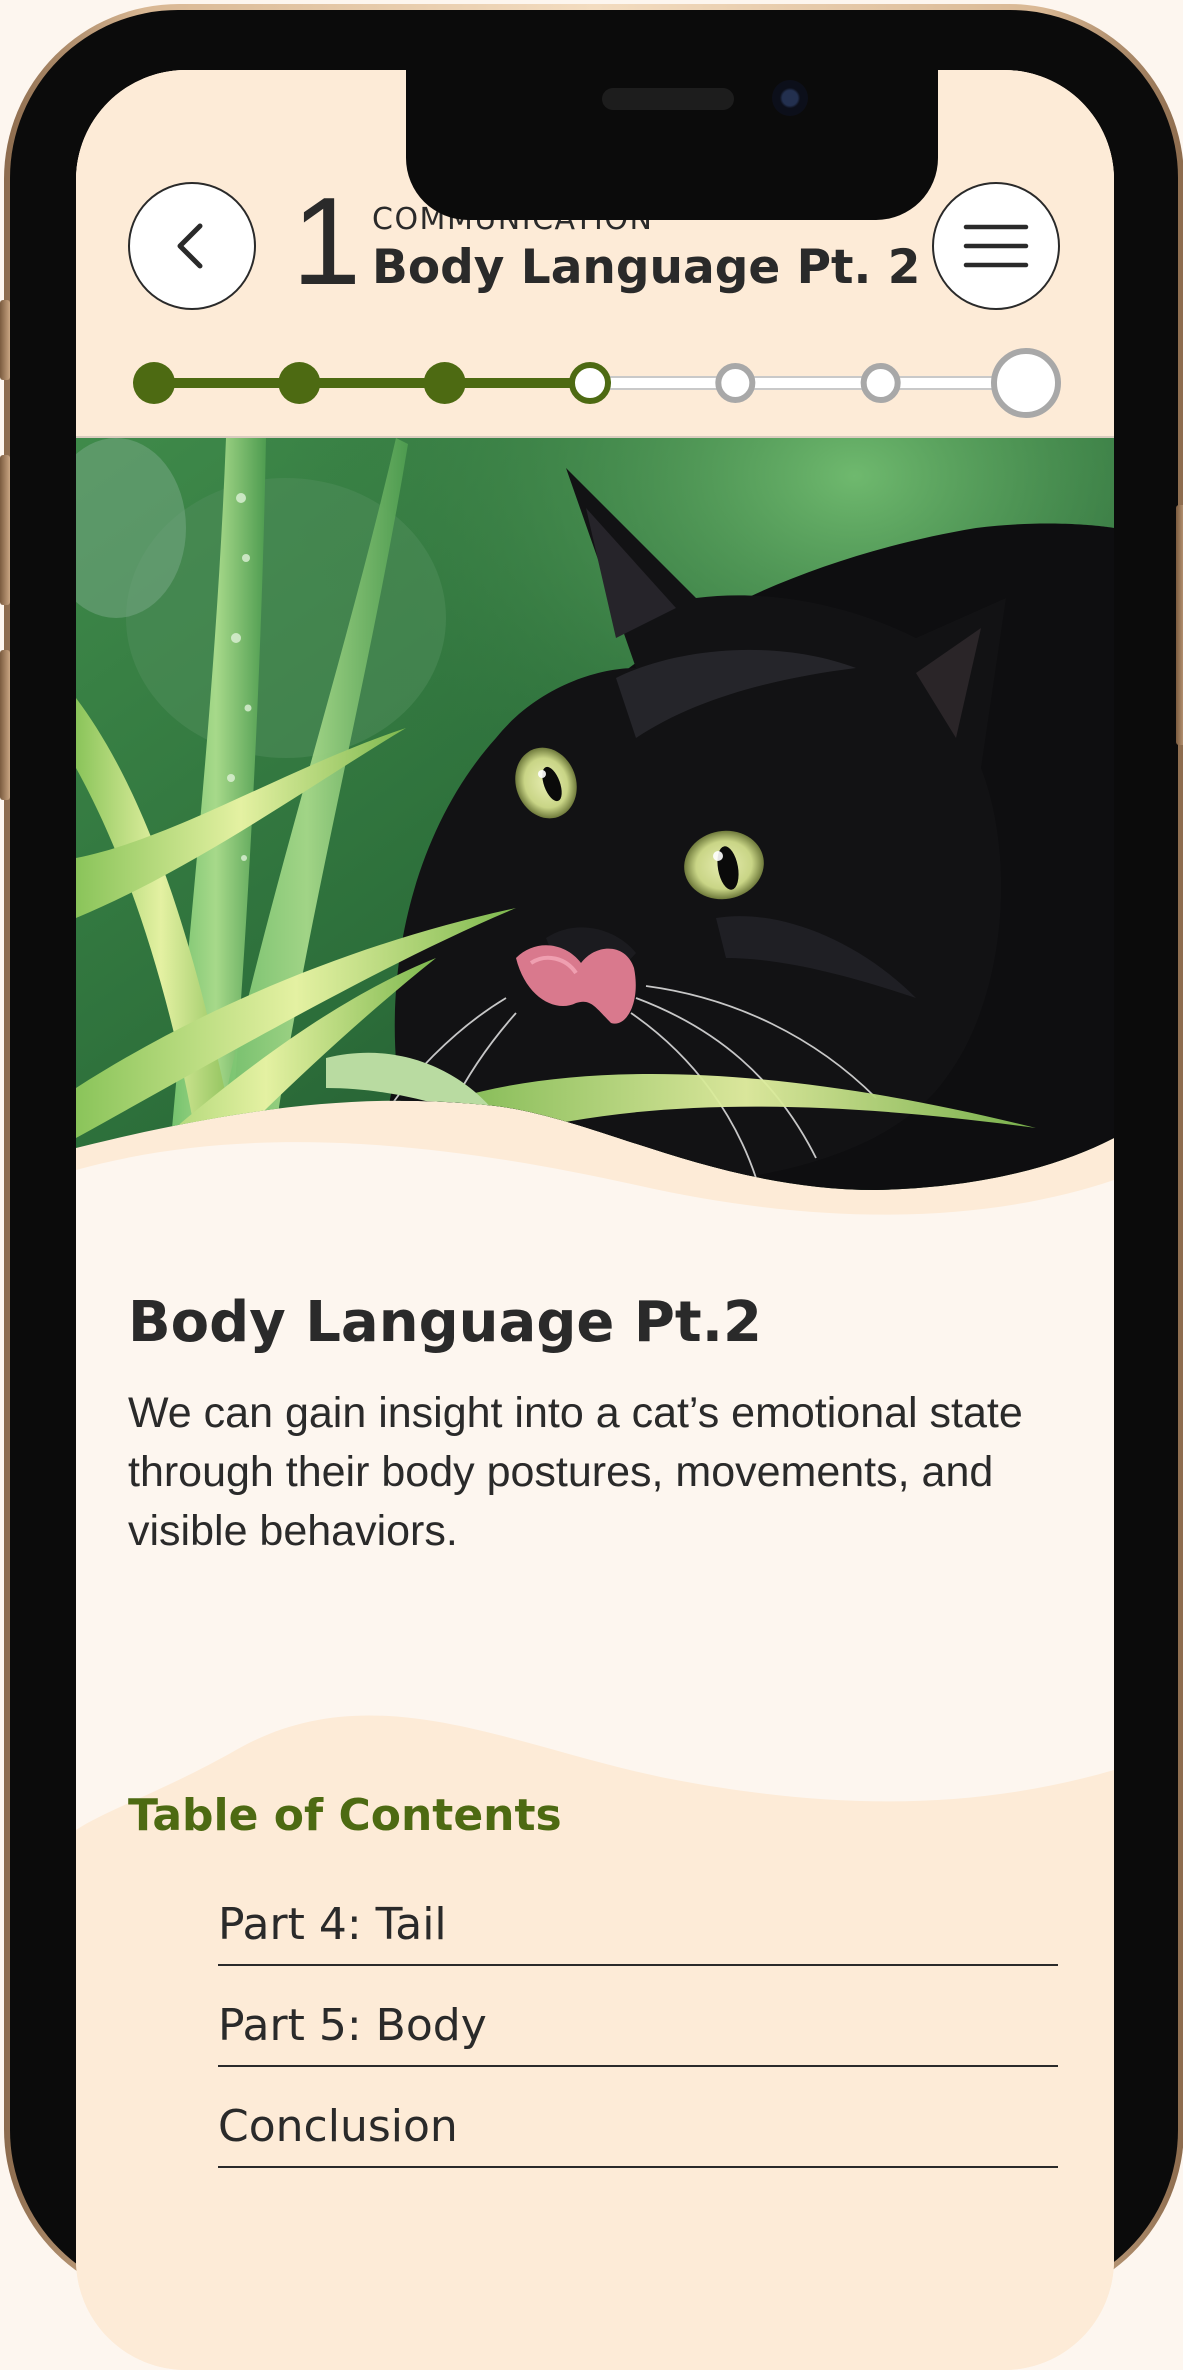 The image size is (1183, 2370). Describe the element at coordinates (332, 1924) in the screenshot. I see `toc-item-label: Part 4: Tail` at that location.